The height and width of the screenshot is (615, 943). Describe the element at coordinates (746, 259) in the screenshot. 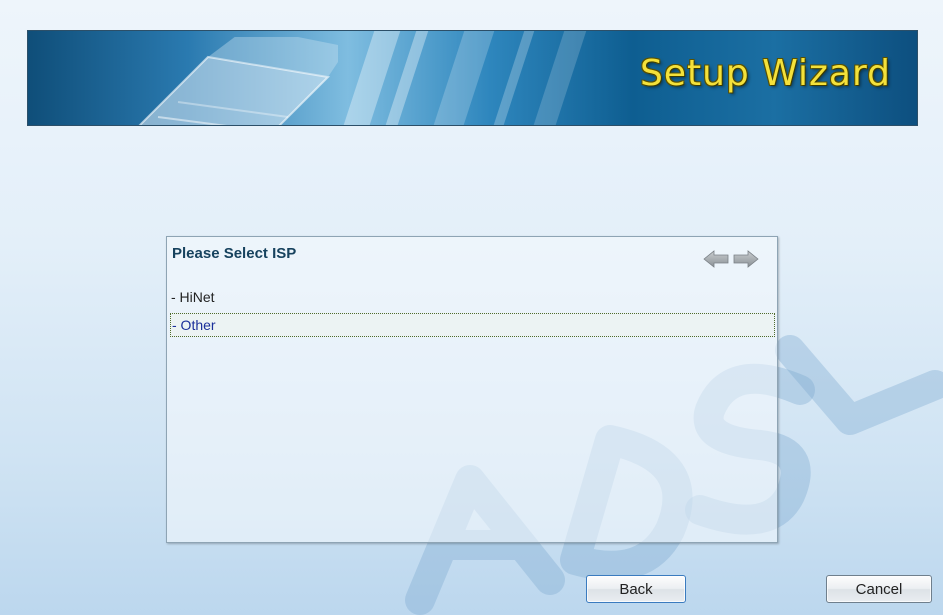

I see `arrow-right-icon` at that location.